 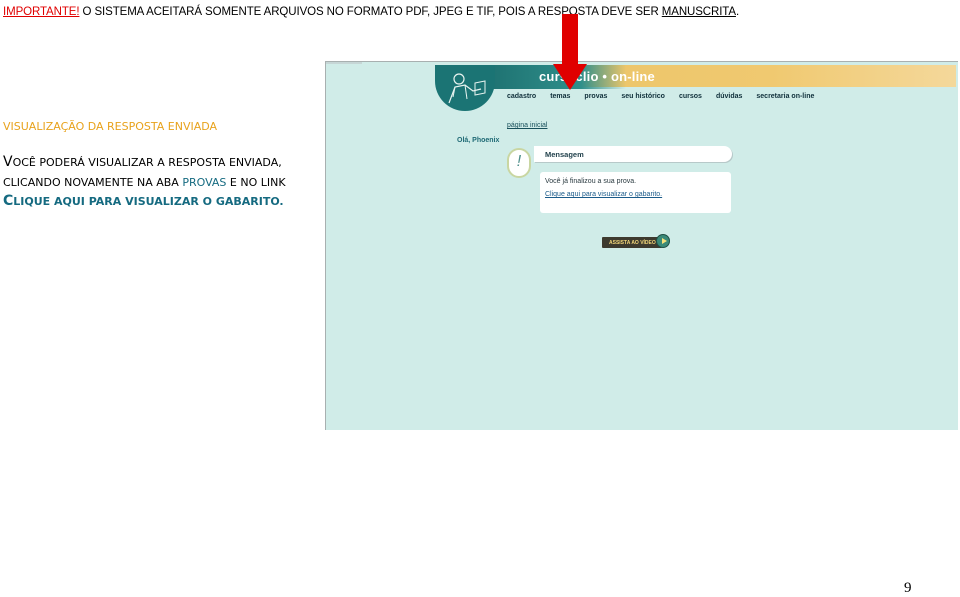 I want to click on message-title: Mensagem, so click(x=564, y=154).